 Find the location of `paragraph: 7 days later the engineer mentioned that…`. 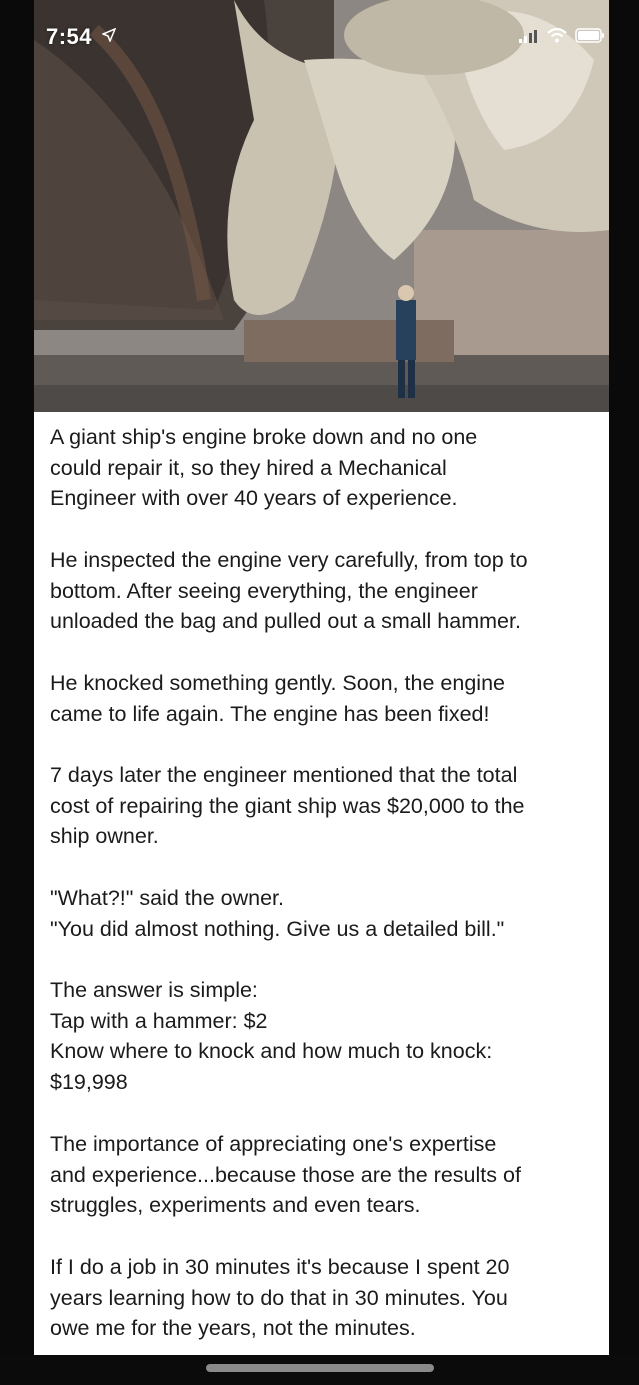

paragraph: 7 days later the engineer mentioned that… is located at coordinates (287, 805).